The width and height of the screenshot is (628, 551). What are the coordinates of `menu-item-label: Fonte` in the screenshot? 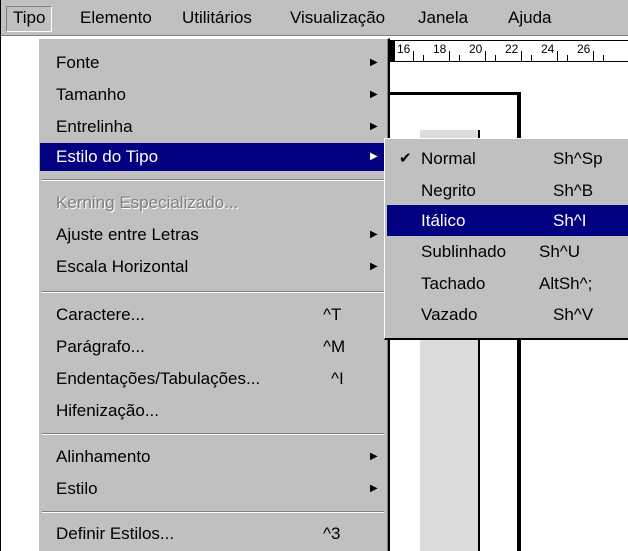 It's located at (78, 62).